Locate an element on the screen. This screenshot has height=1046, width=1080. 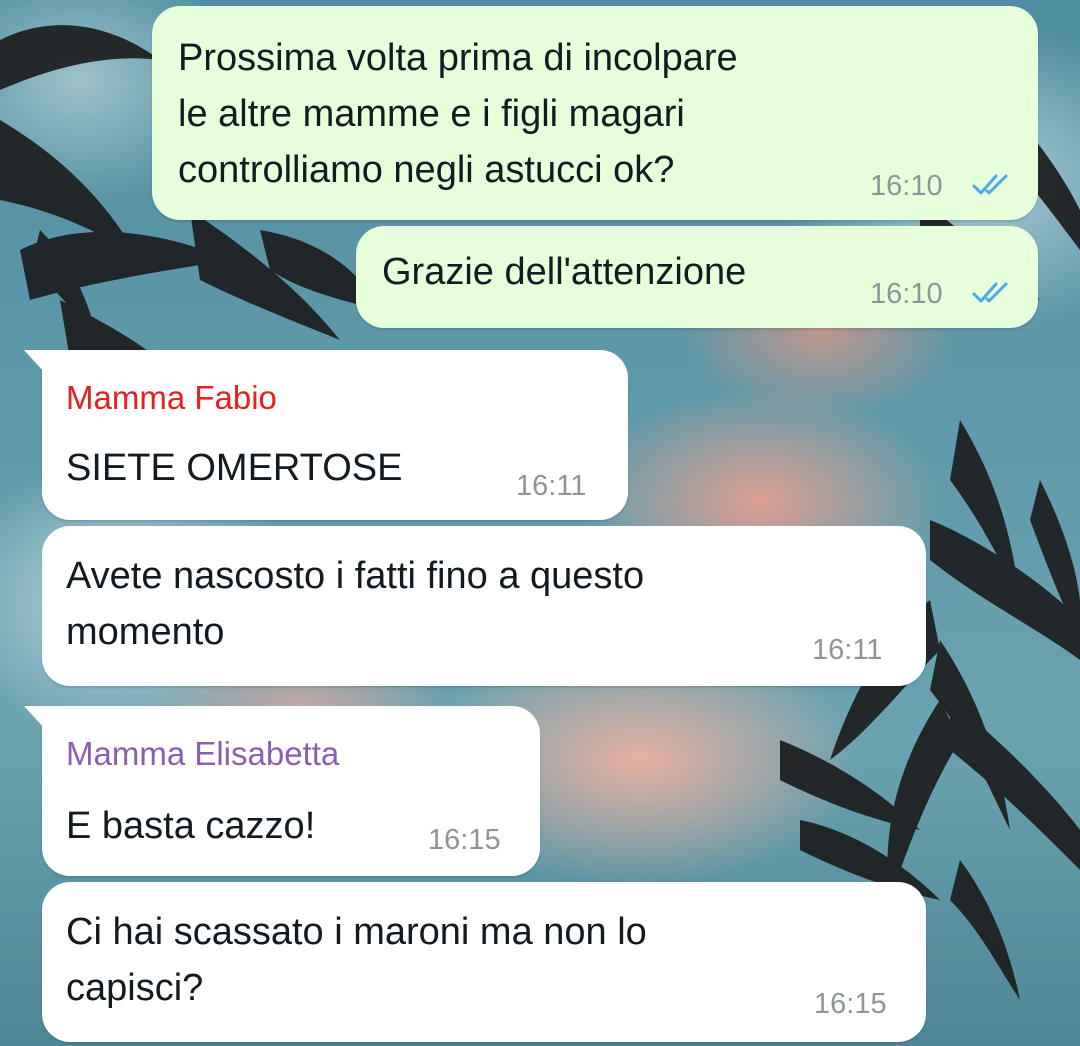
message-bubble-outgoing: Grazie dell'attenzione 16:10 is located at coordinates (697, 277).